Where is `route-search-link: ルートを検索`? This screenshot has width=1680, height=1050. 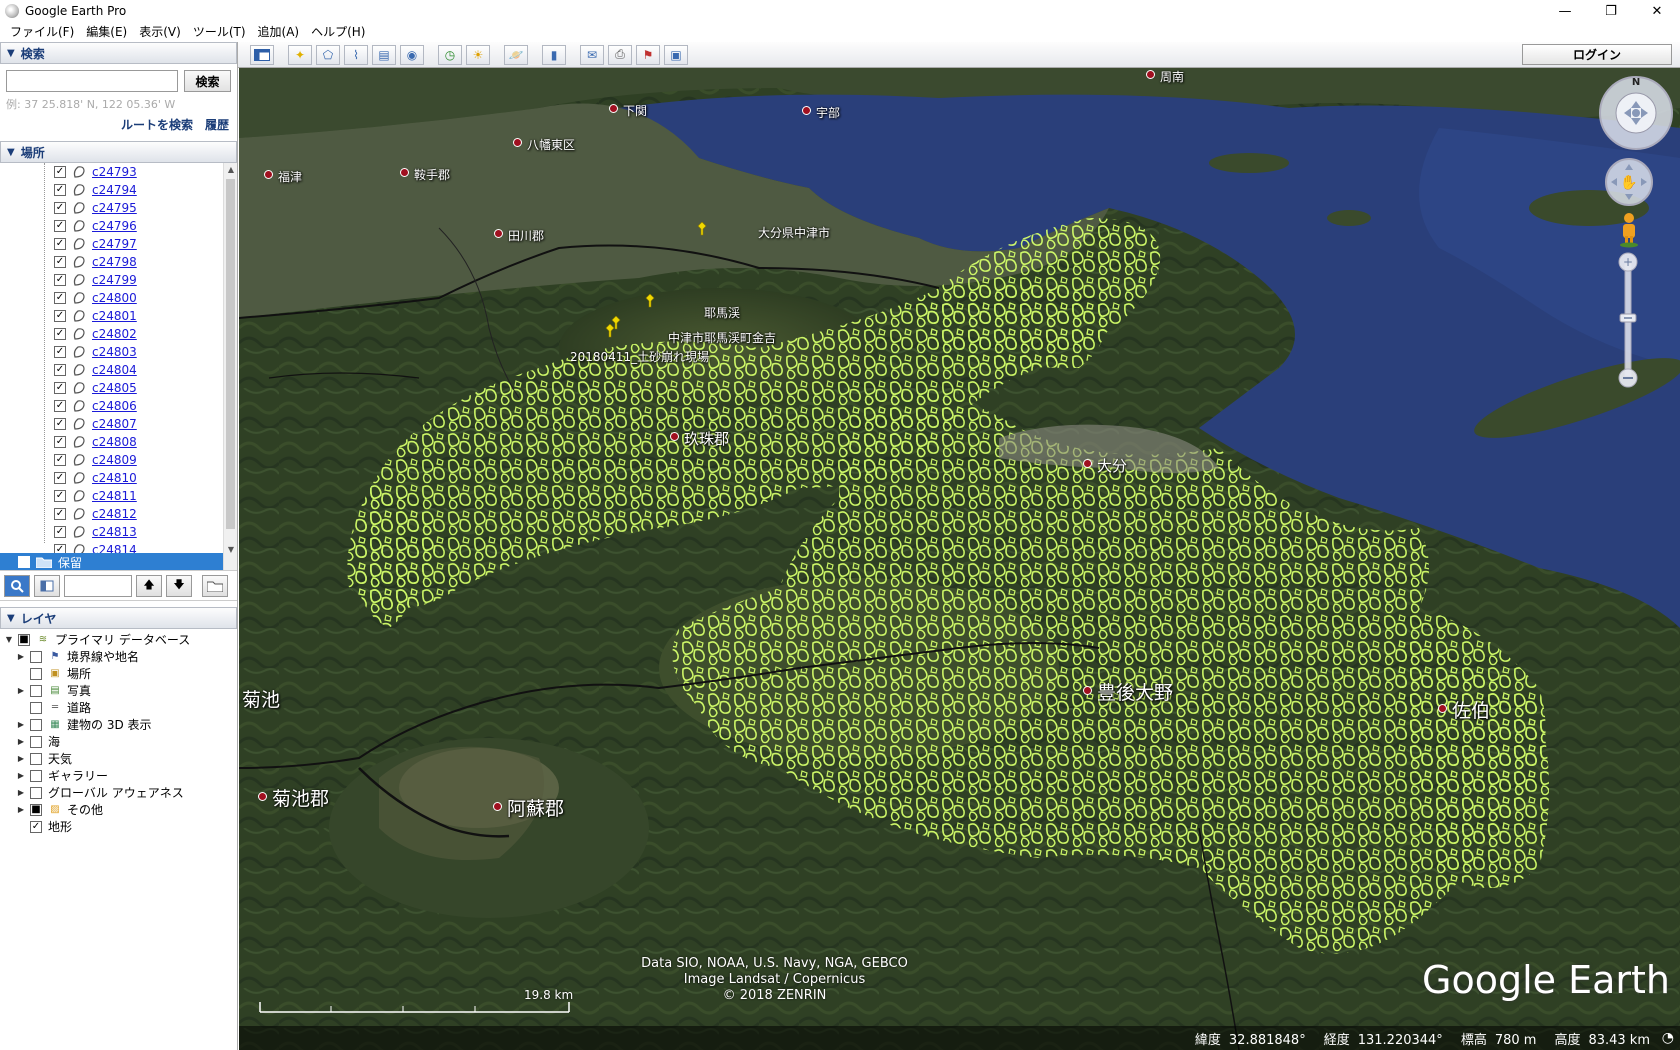 route-search-link: ルートを検索 is located at coordinates (157, 124).